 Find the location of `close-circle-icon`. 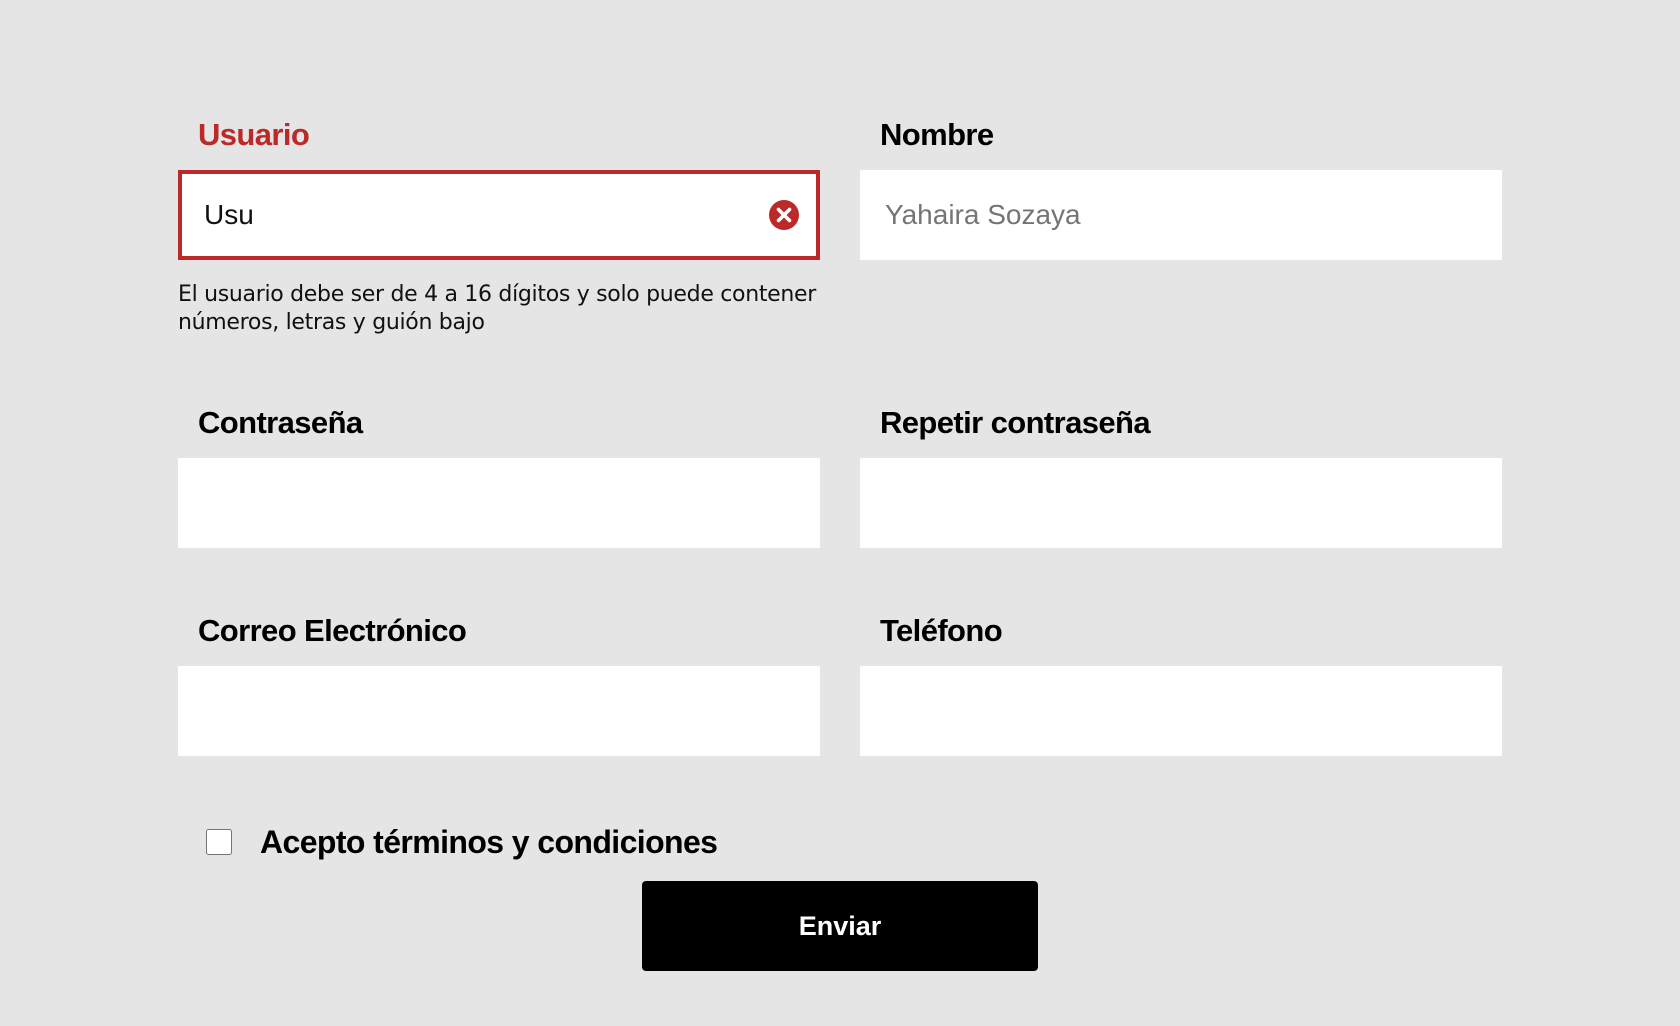

close-circle-icon is located at coordinates (784, 215).